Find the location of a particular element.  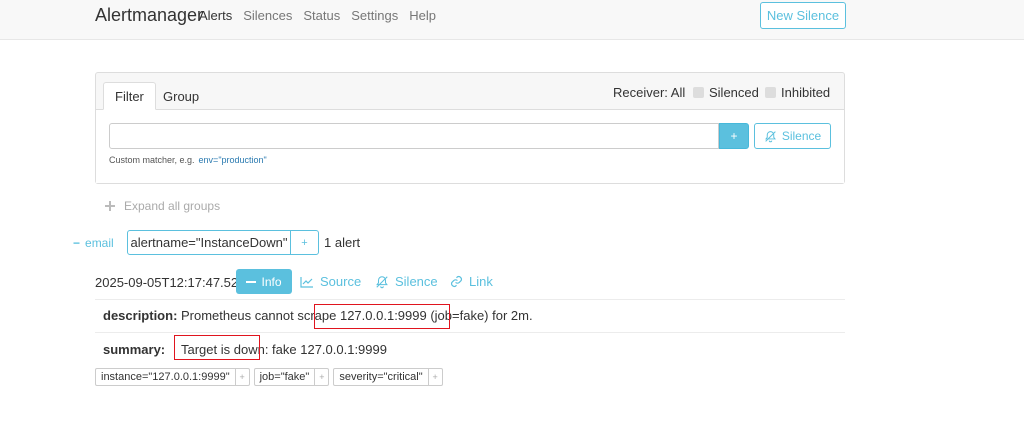

alert-silence-label: Silence is located at coordinates (416, 281).